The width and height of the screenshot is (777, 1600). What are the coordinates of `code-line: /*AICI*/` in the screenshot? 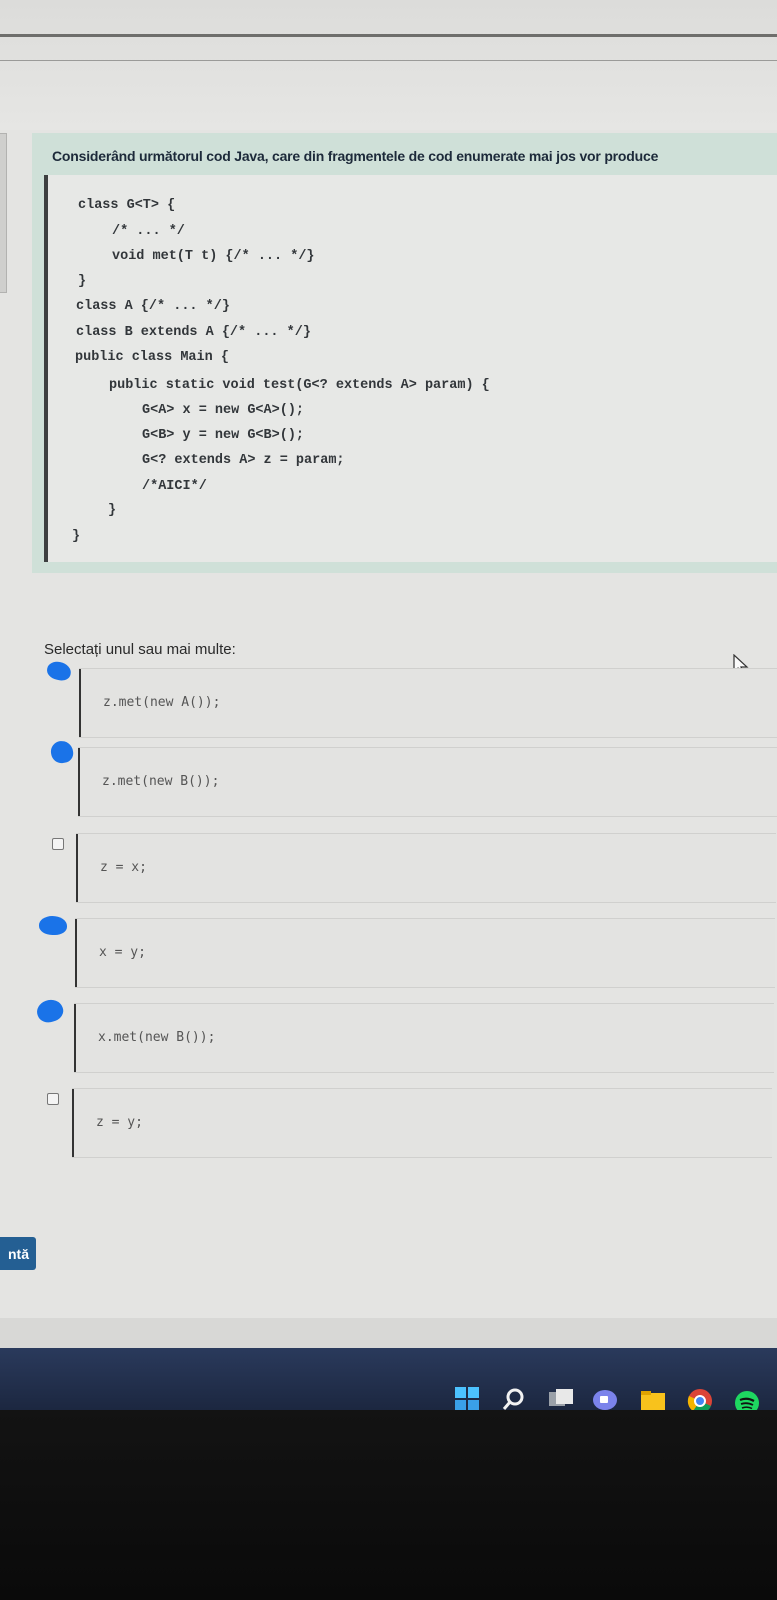 It's located at (174, 486).